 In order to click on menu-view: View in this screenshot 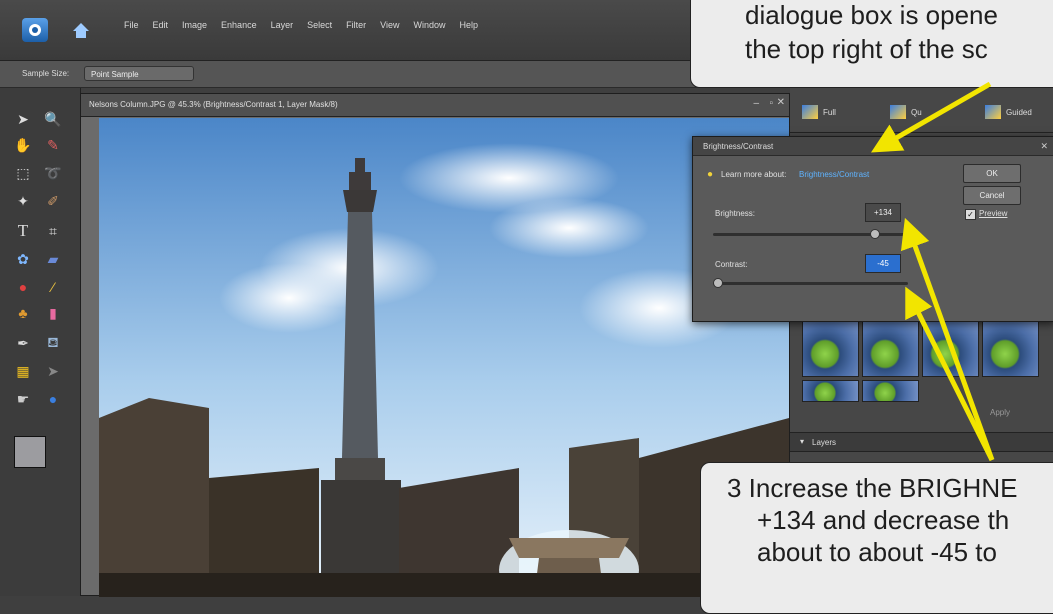, I will do `click(389, 25)`.